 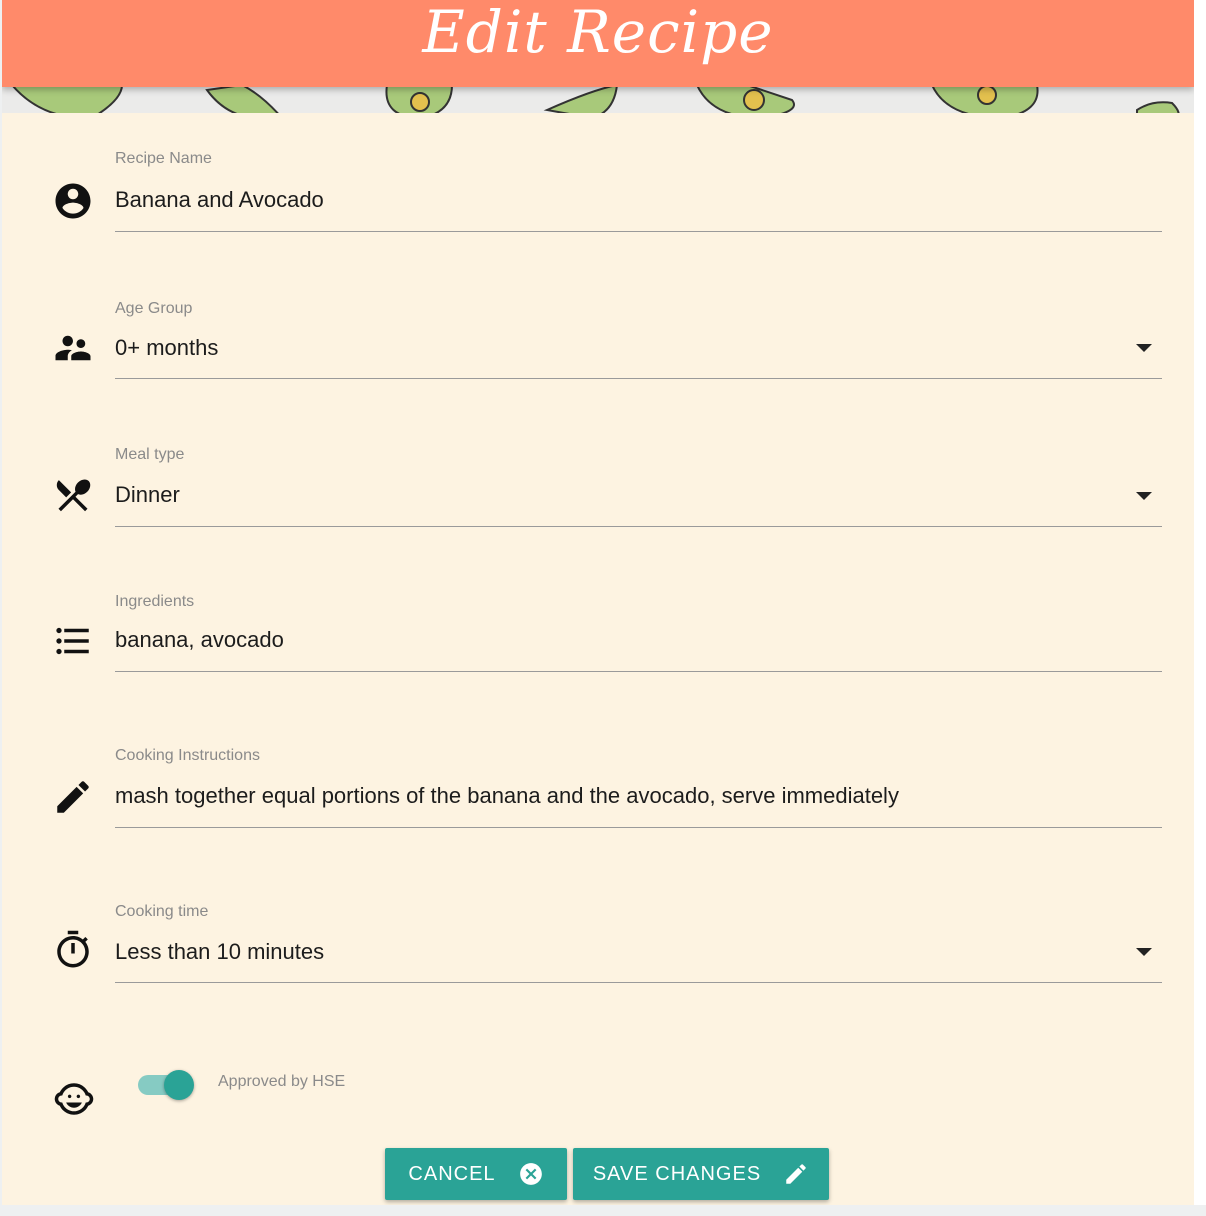 What do you see at coordinates (73, 201) in the screenshot?
I see `account-circle-icon` at bounding box center [73, 201].